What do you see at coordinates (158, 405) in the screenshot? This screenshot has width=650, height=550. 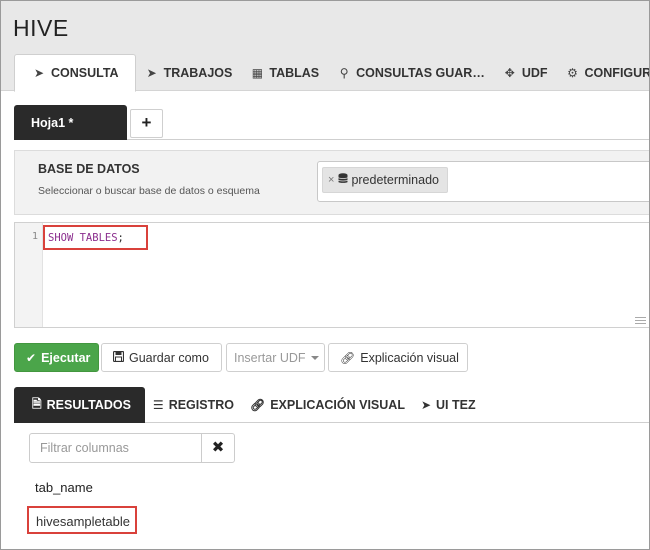 I see `list-icon: ☰` at bounding box center [158, 405].